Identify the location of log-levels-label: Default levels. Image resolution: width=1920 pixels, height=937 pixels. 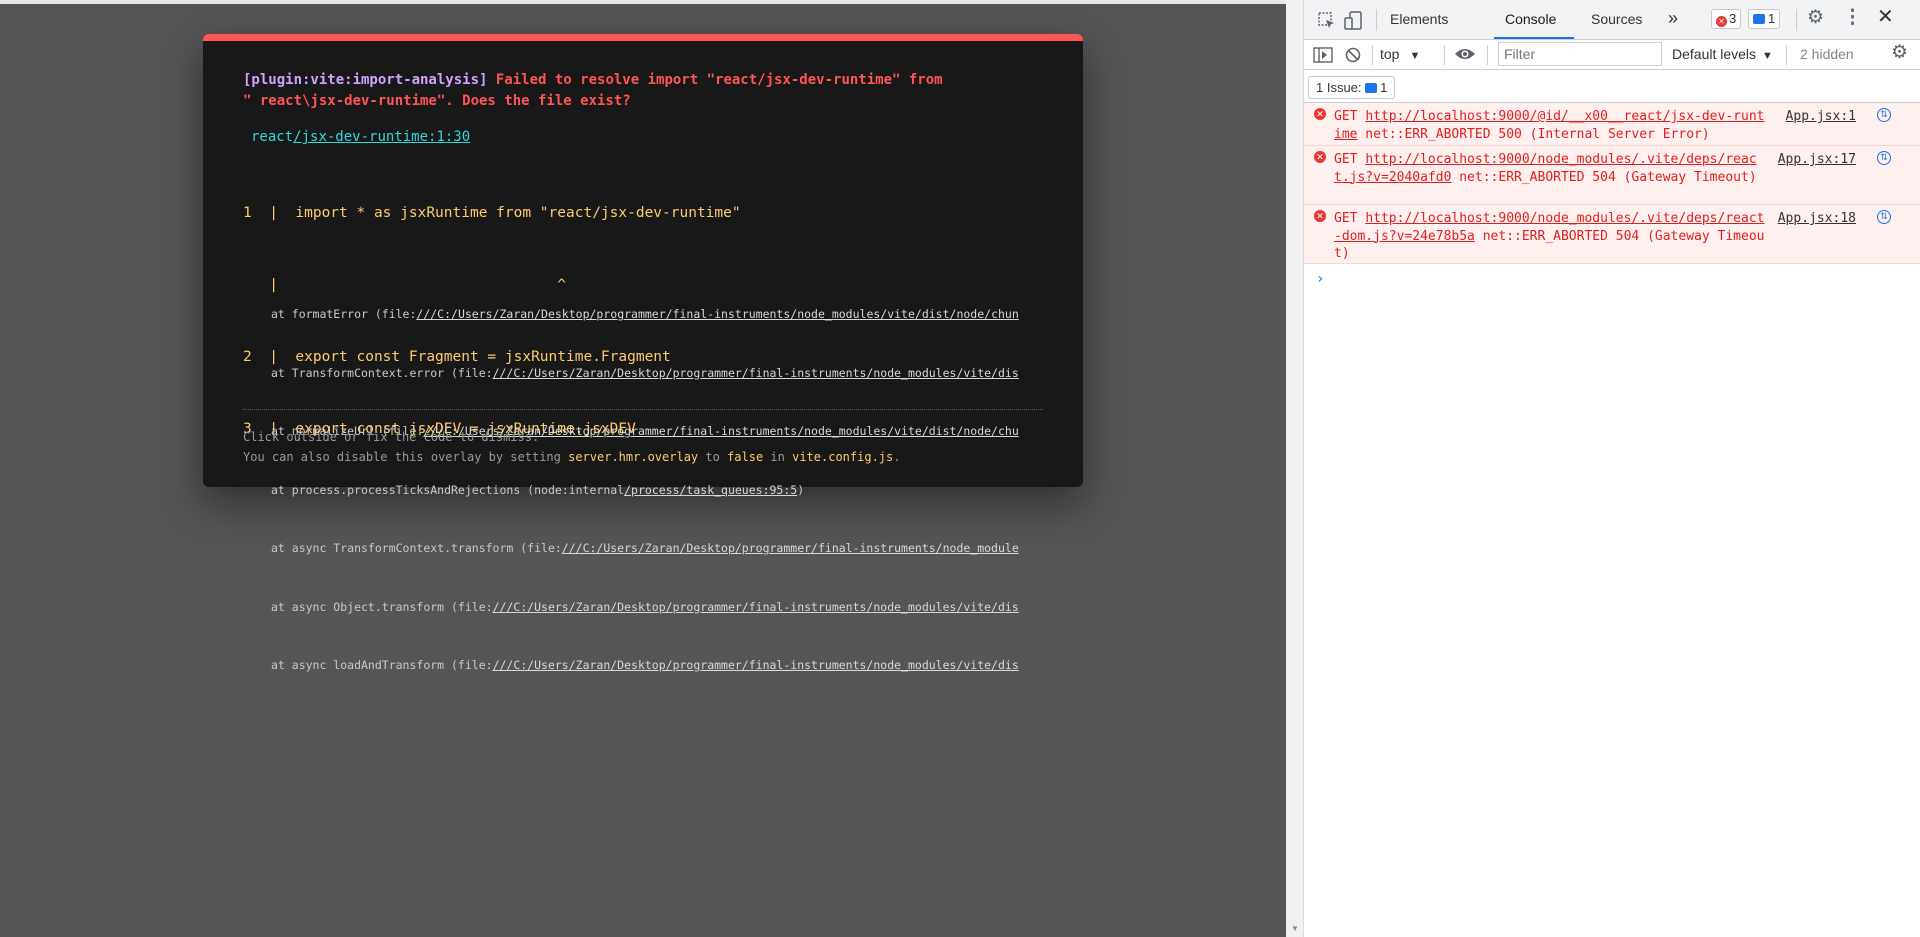
(1714, 54).